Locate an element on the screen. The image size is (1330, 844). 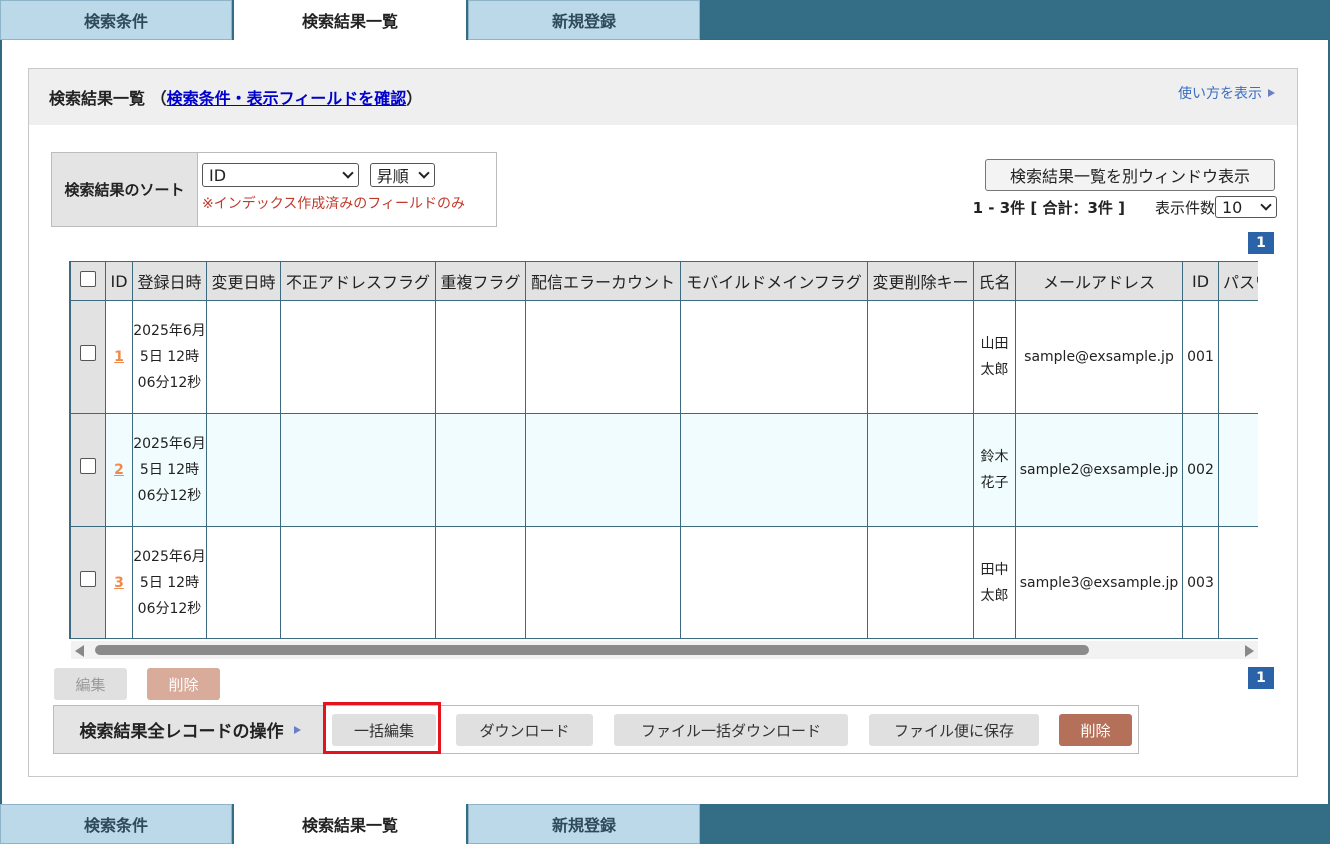
edit-button: 編集 is located at coordinates (90, 684).